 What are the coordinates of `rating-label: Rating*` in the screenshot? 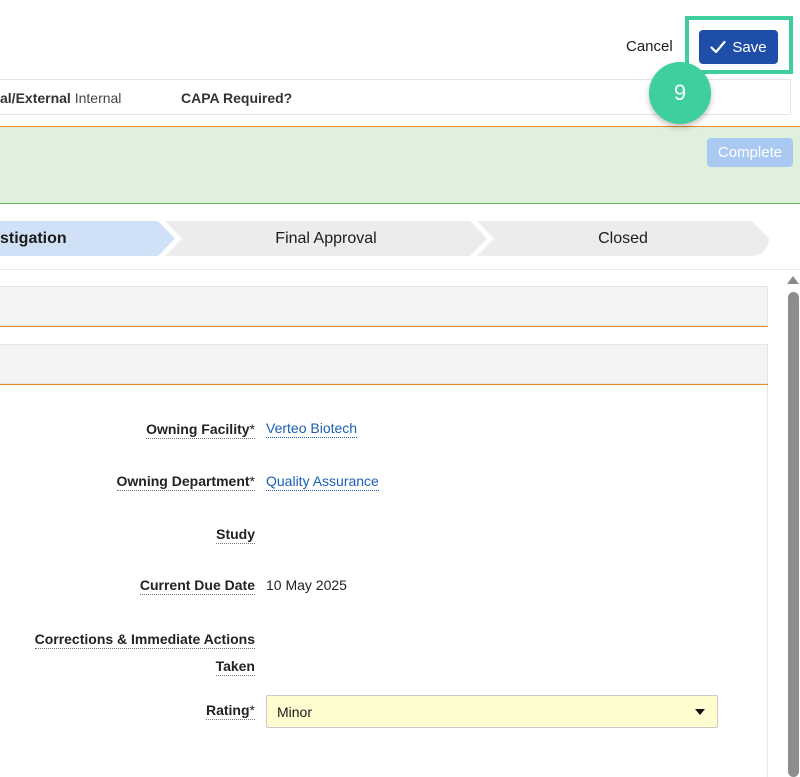 It's located at (230, 711).